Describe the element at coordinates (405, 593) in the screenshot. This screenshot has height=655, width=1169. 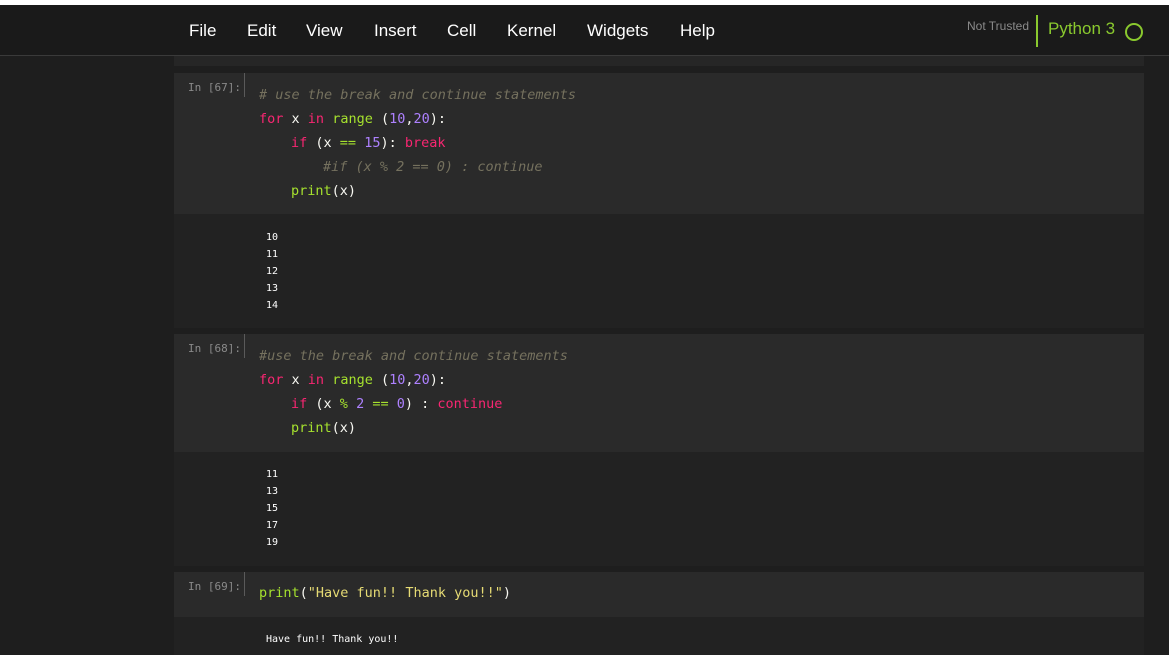
I see `code-string: "Have fun!! Thank you!!"` at that location.